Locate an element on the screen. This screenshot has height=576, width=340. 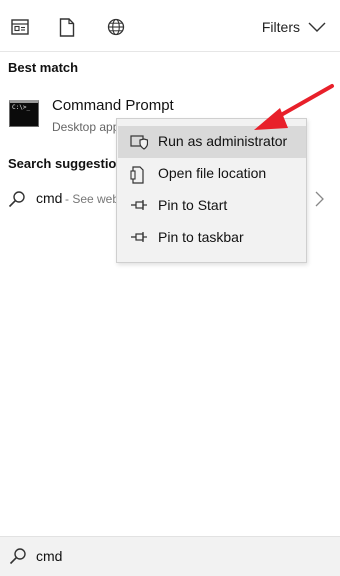
menu-item-pin-to-taskbar: Pin to taskbar is located at coordinates (212, 238).